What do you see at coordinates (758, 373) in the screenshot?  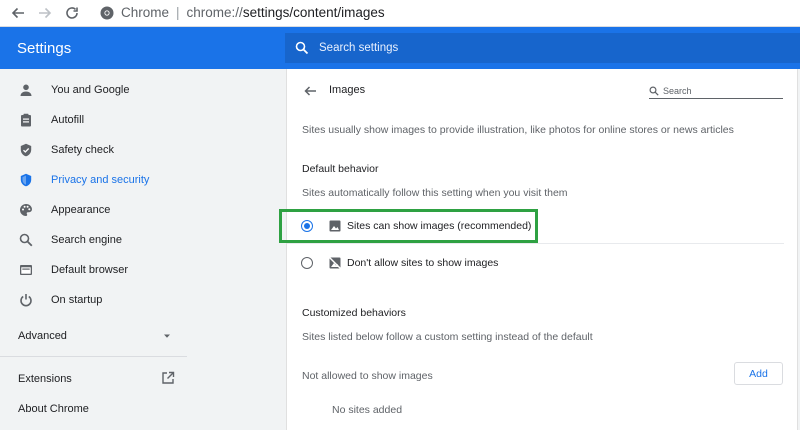 I see `add-button: Add` at bounding box center [758, 373].